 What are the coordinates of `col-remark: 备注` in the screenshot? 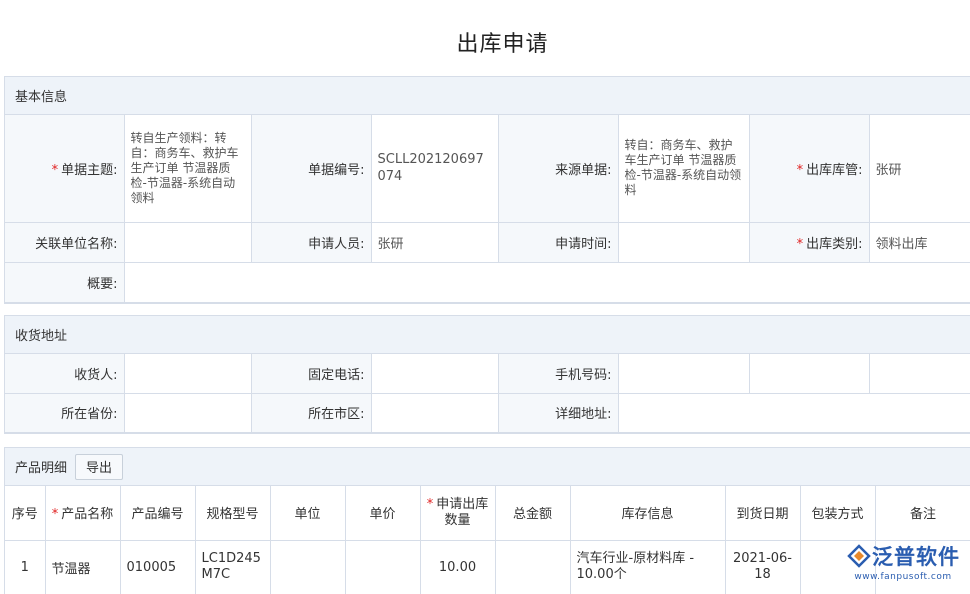 It's located at (922, 513).